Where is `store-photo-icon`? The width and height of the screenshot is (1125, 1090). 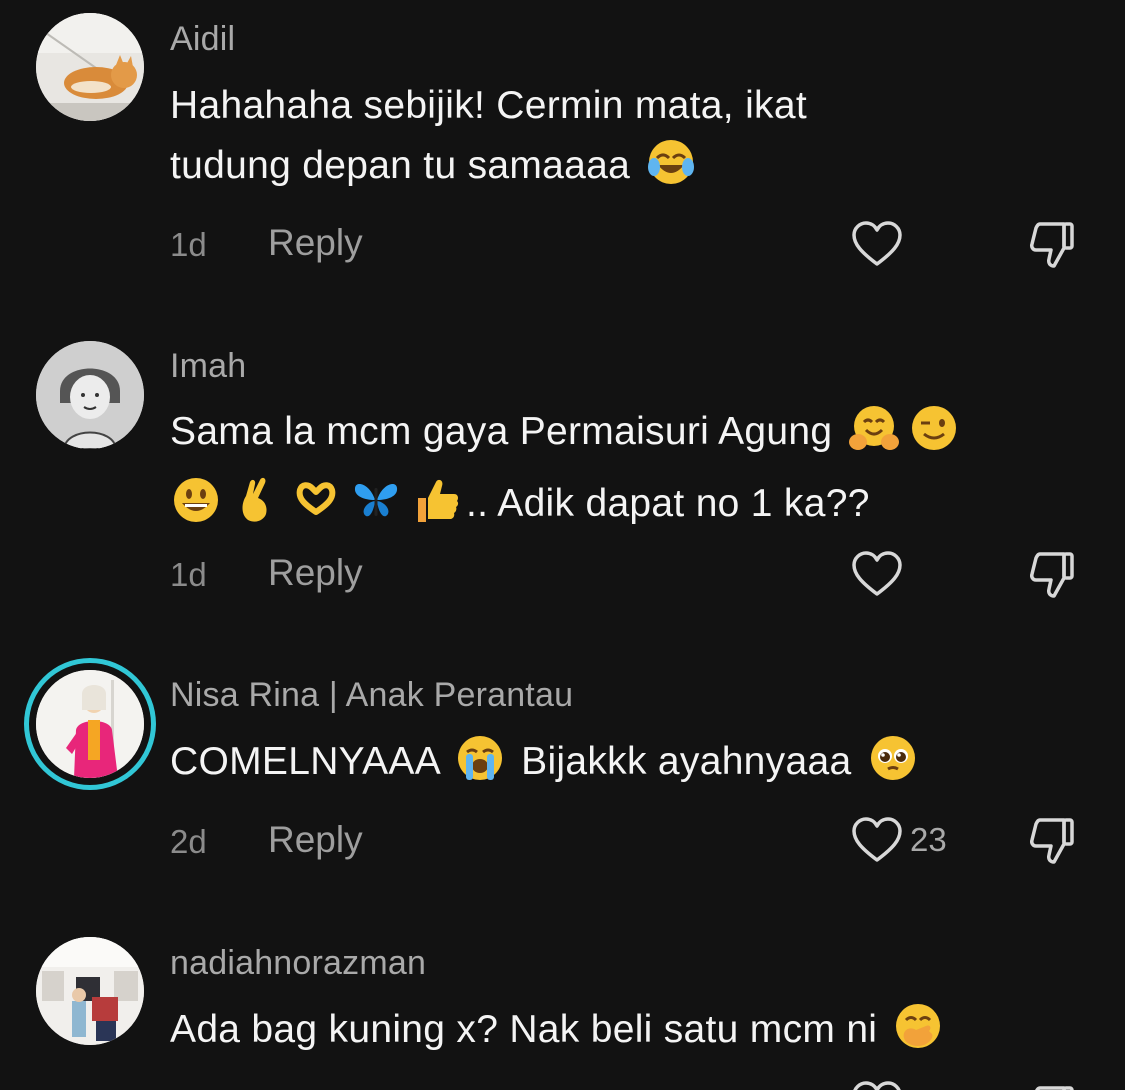
store-photo-icon is located at coordinates (90, 991).